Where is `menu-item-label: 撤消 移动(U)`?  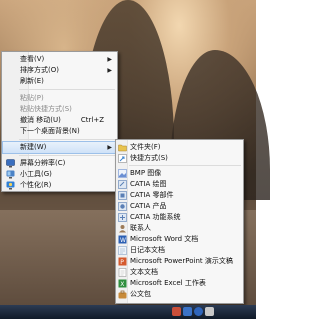 menu-item-label: 撤消 移动(U) is located at coordinates (40, 120).